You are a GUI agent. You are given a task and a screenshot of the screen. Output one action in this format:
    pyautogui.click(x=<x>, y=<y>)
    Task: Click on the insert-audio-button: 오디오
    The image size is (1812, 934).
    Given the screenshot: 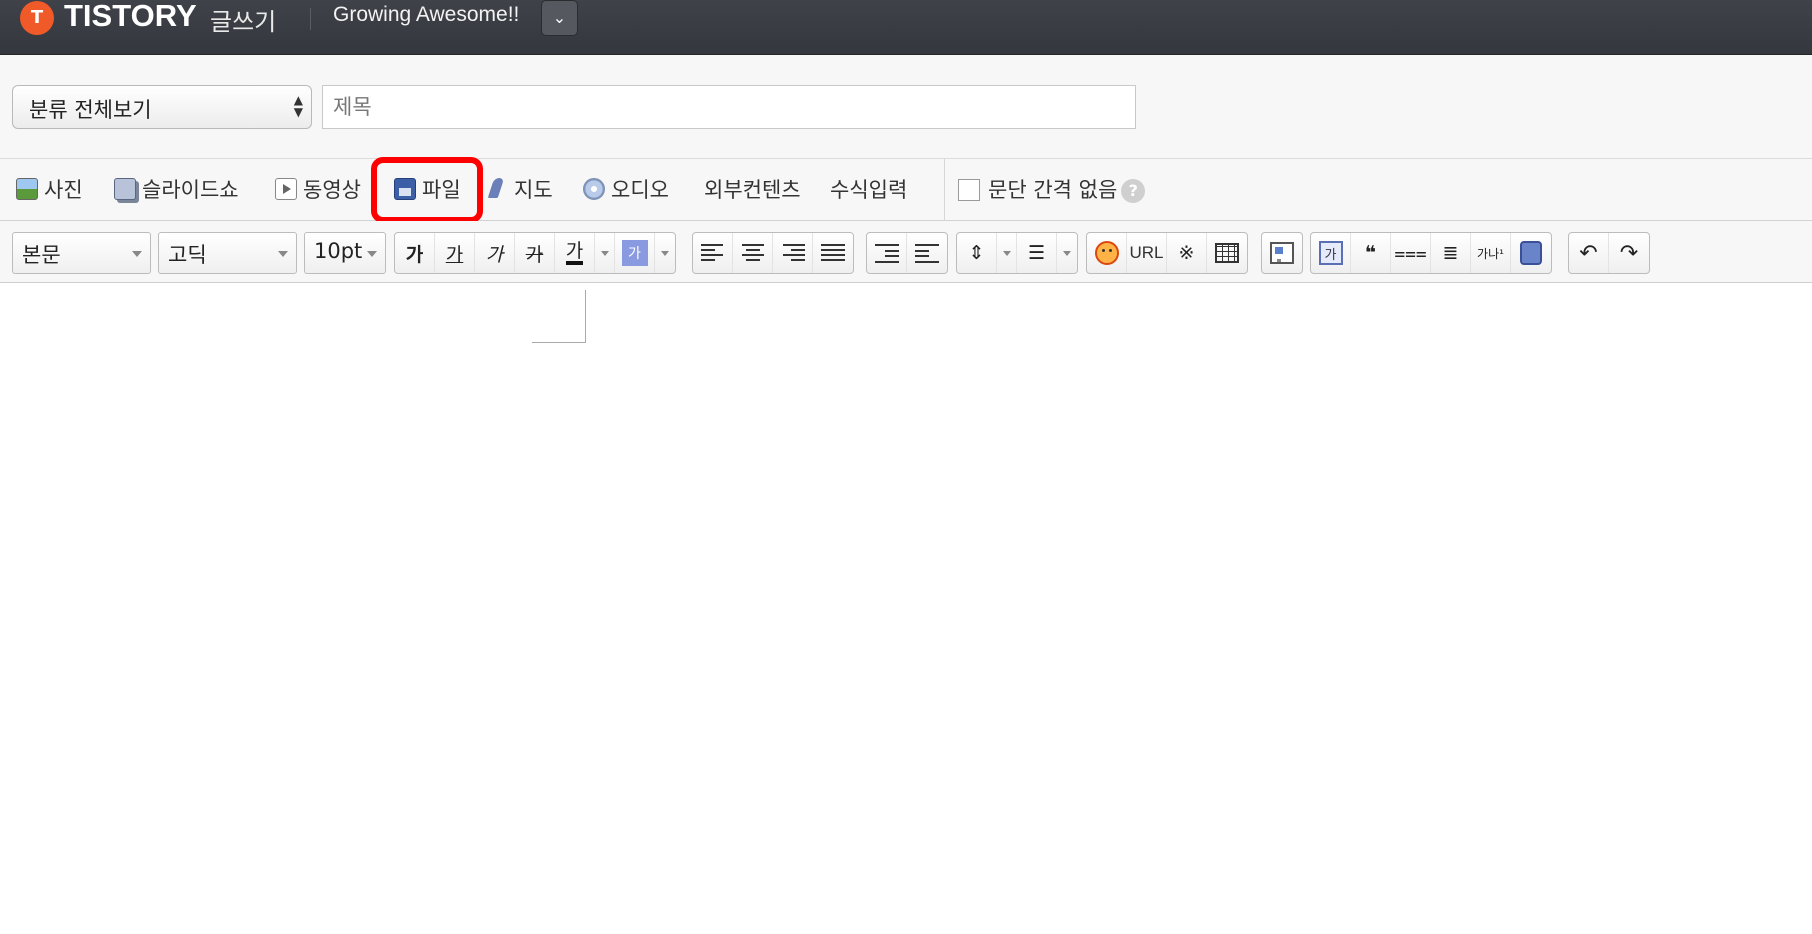 What is the action you would take?
    pyautogui.click(x=626, y=190)
    